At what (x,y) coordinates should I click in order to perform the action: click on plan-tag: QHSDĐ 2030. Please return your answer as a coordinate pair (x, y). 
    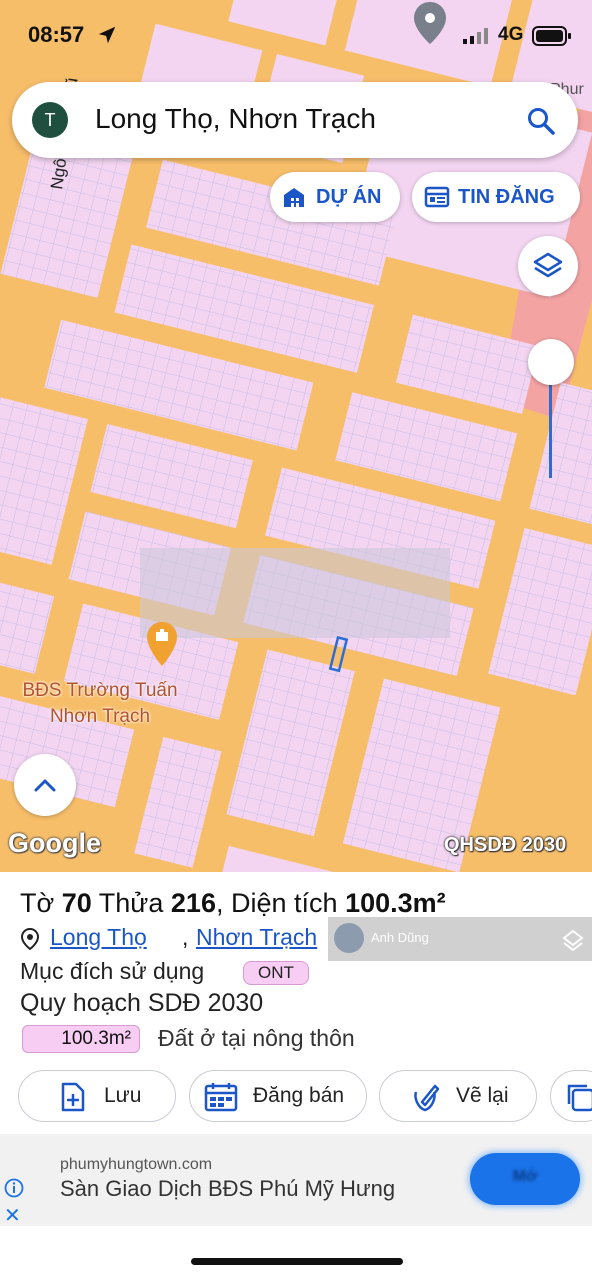
    Looking at the image, I should click on (505, 845).